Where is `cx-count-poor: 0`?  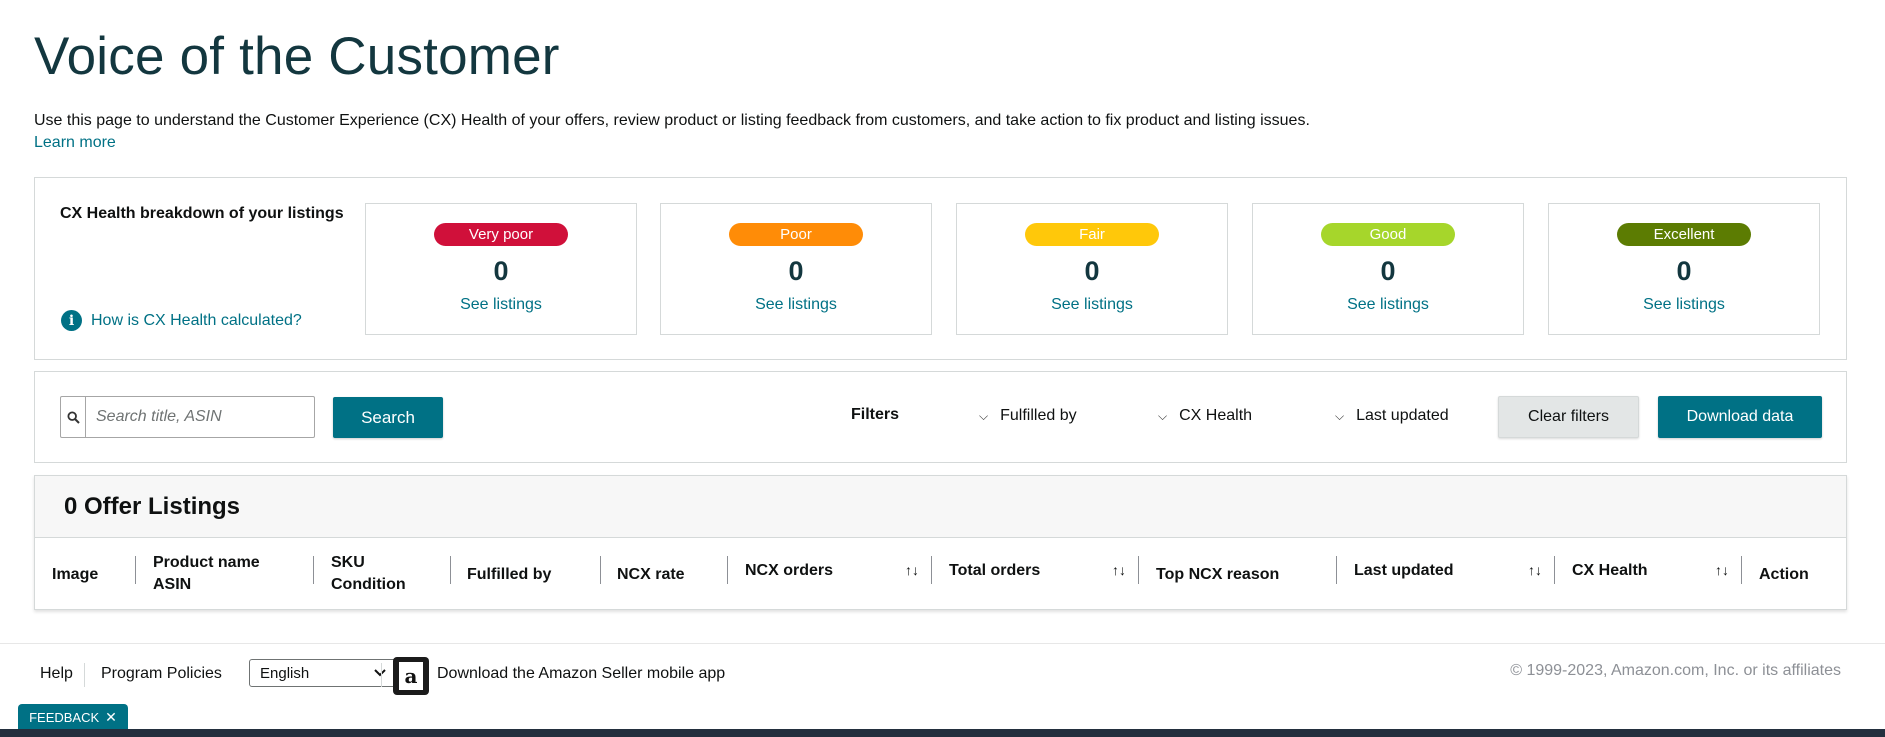 cx-count-poor: 0 is located at coordinates (796, 271).